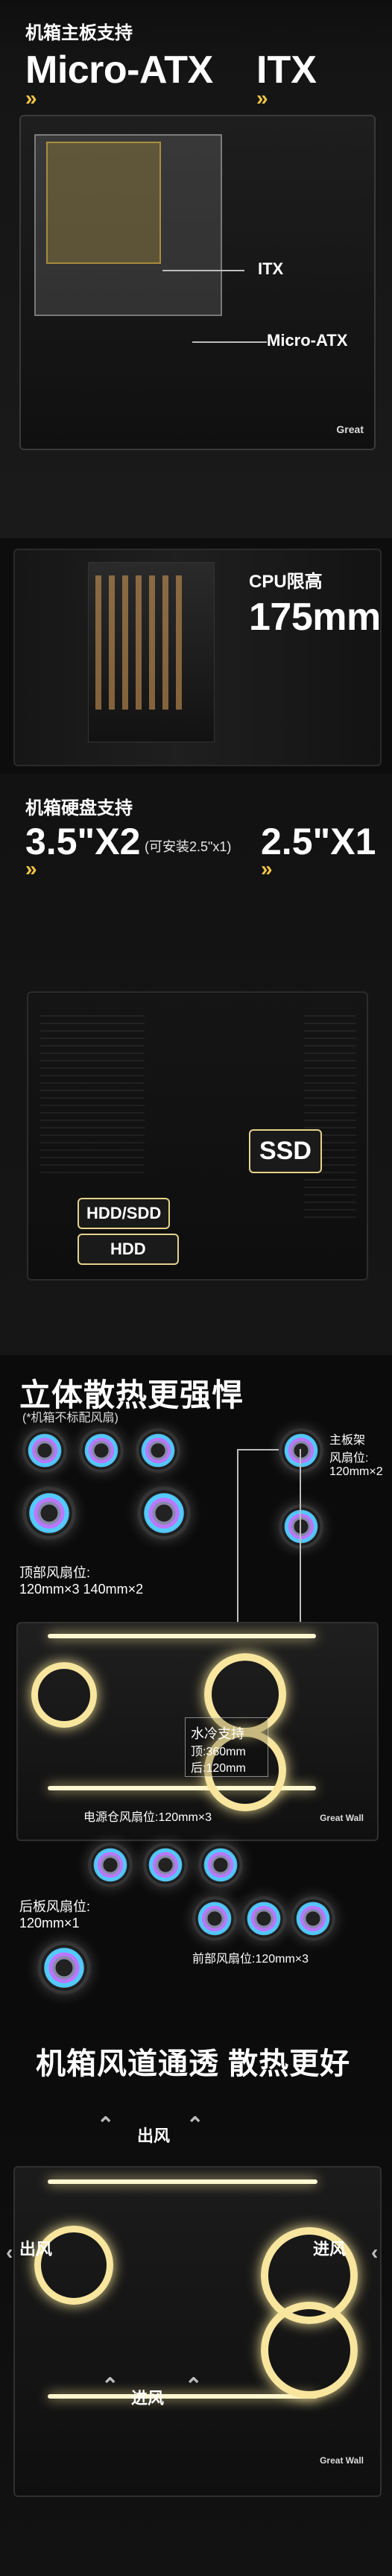 This screenshot has height=2576, width=392. Describe the element at coordinates (198, 282) in the screenshot. I see `case-image-1: ITX Micro-ATX Great` at that location.